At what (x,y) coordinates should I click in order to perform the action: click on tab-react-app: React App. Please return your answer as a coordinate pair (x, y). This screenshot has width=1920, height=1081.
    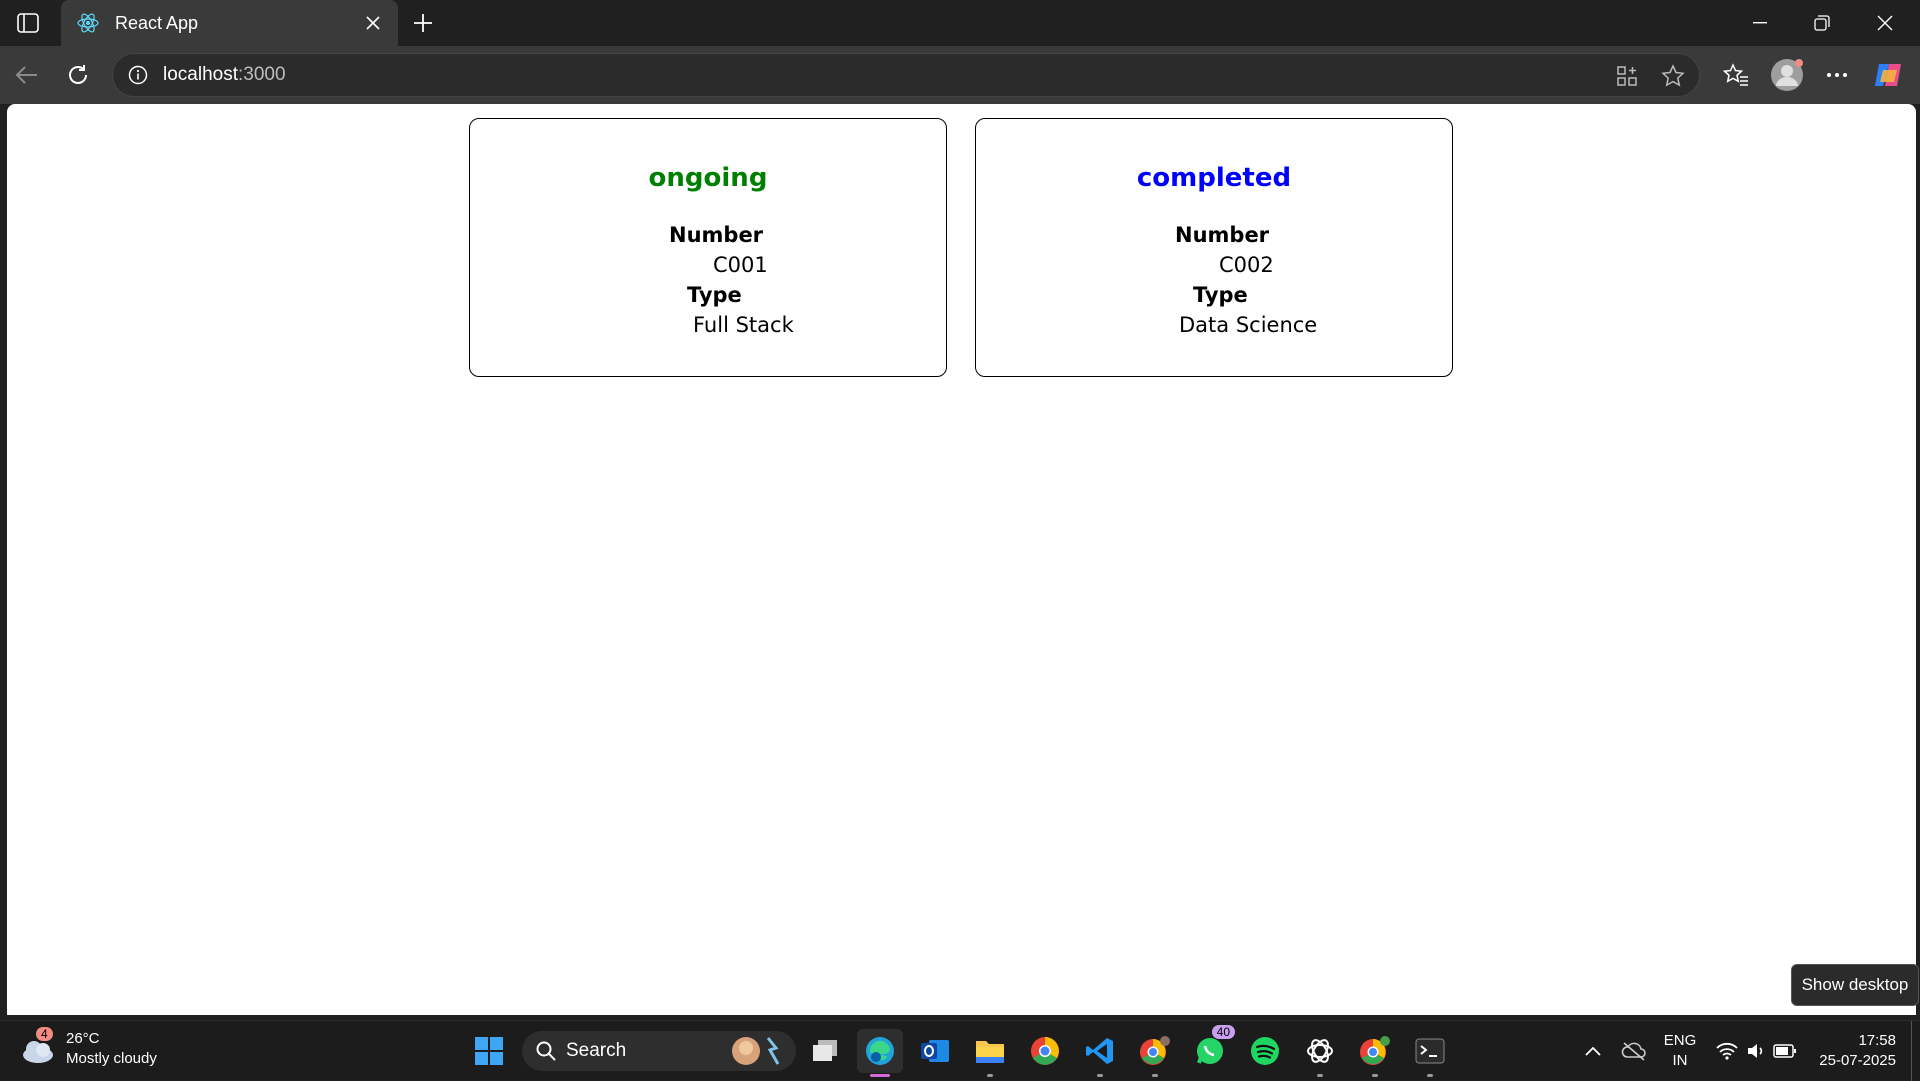
    Looking at the image, I should click on (229, 23).